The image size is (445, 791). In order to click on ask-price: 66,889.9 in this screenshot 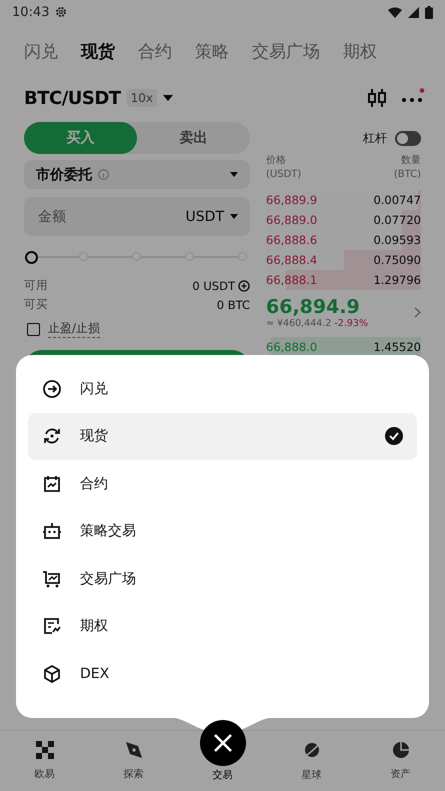, I will do `click(292, 200)`.